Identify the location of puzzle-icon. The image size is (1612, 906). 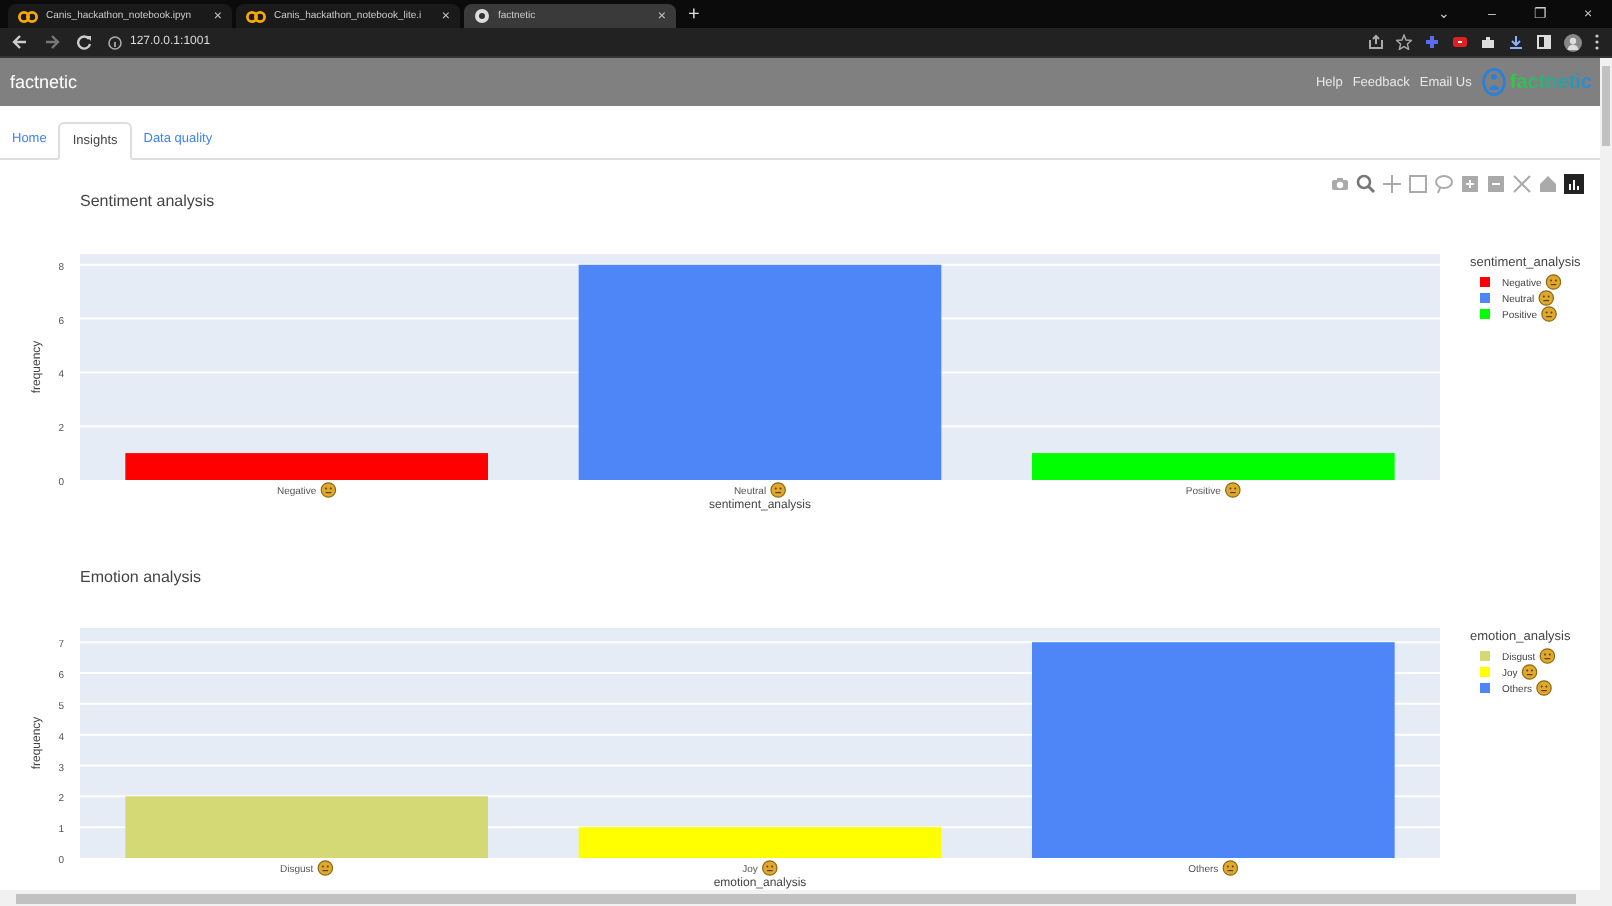
(1488, 42).